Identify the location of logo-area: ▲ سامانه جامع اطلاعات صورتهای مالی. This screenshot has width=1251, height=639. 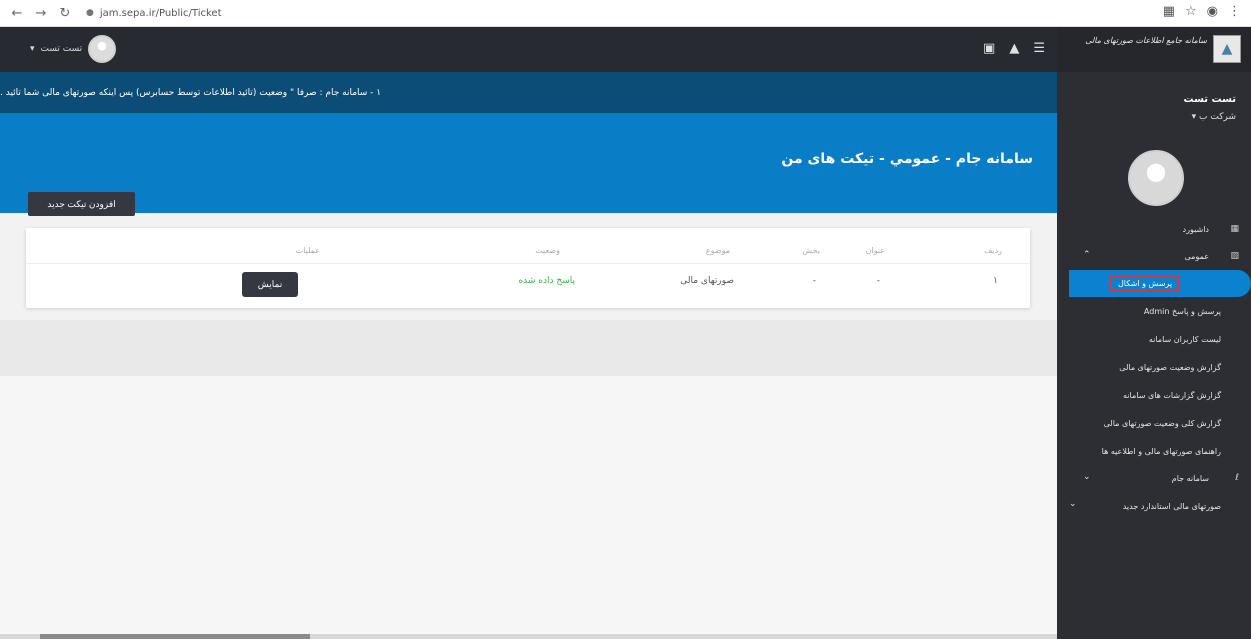
(1154, 49).